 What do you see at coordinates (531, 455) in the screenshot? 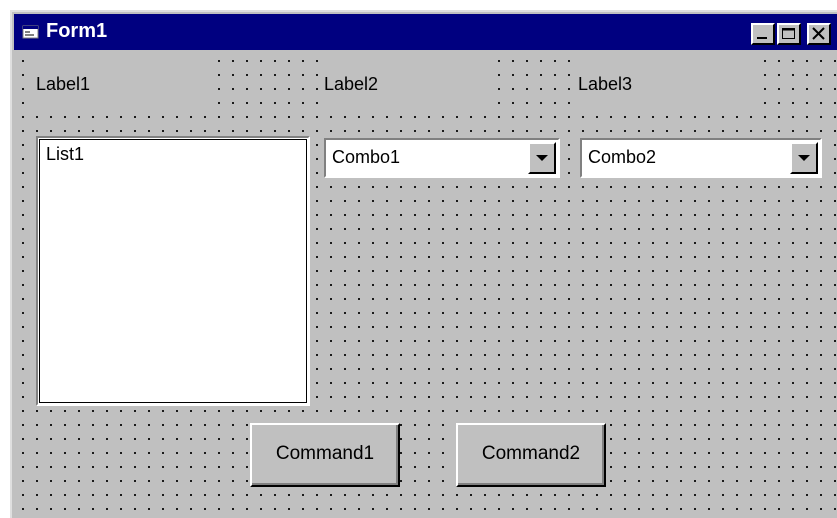
I see `command-2-button: Command2` at bounding box center [531, 455].